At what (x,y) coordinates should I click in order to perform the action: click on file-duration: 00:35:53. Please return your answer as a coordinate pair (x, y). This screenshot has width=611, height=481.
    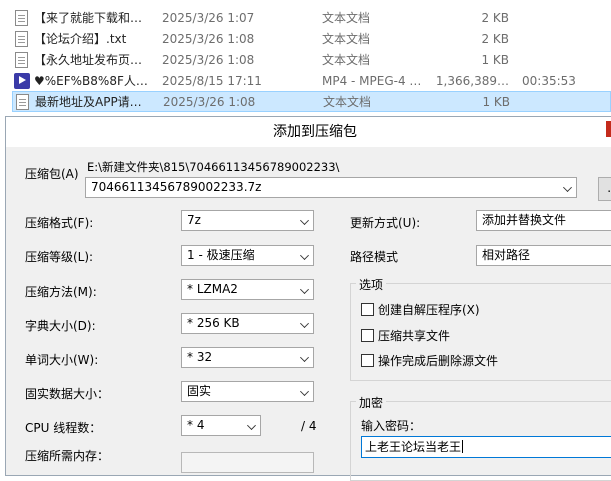
    Looking at the image, I should click on (549, 80).